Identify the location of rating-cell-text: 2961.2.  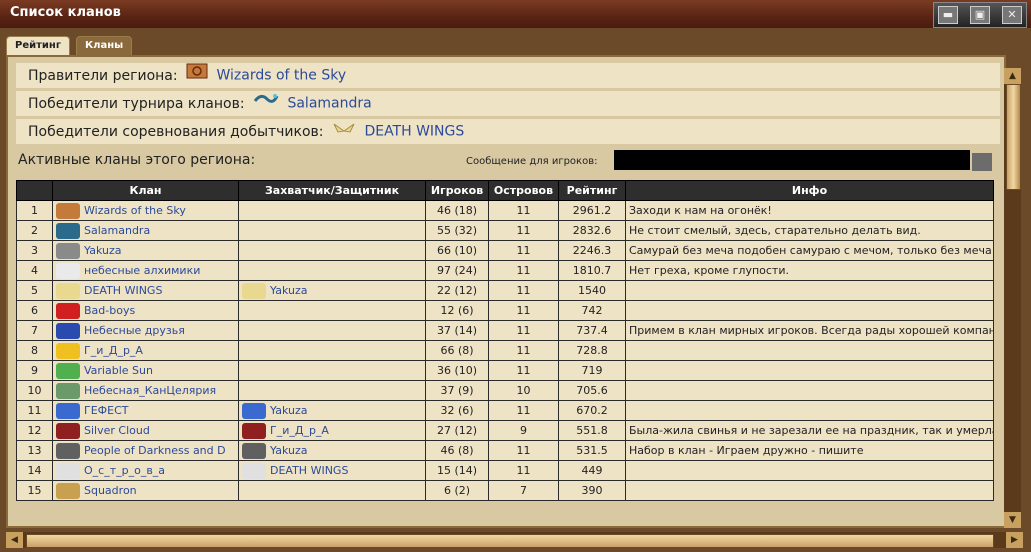
(592, 210).